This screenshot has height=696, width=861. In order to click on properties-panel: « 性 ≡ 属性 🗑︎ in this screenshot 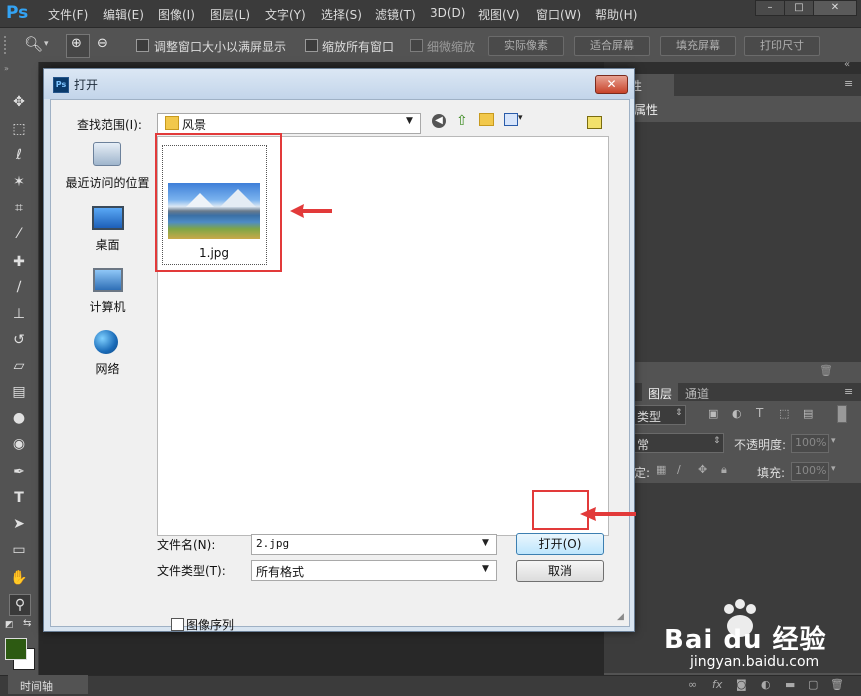, I will do `click(732, 220)`.